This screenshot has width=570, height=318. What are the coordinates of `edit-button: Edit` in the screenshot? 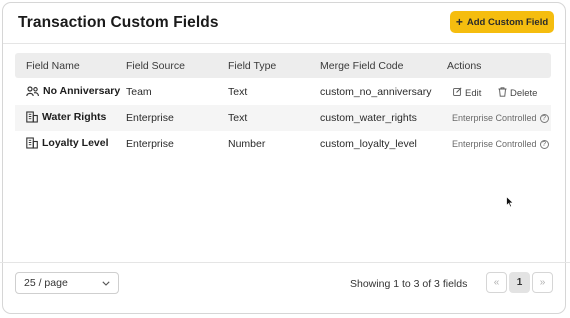 It's located at (467, 93).